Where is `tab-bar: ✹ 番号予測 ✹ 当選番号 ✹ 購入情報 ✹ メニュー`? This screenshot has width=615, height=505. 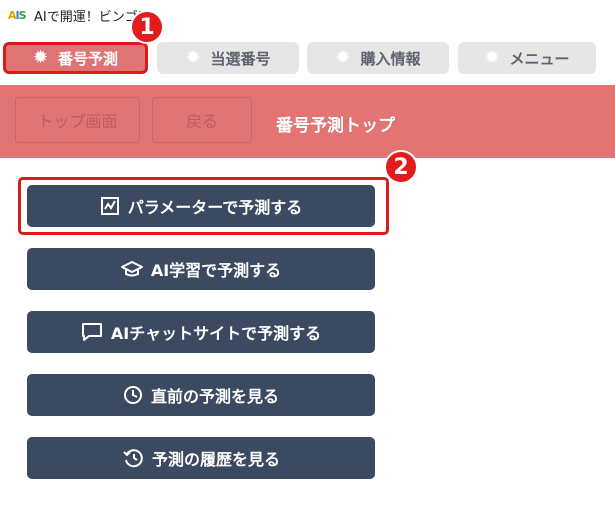
tab-bar: ✹ 番号予測 ✹ 当選番号 ✹ 購入情報 ✹ メニュー is located at coordinates (307, 58).